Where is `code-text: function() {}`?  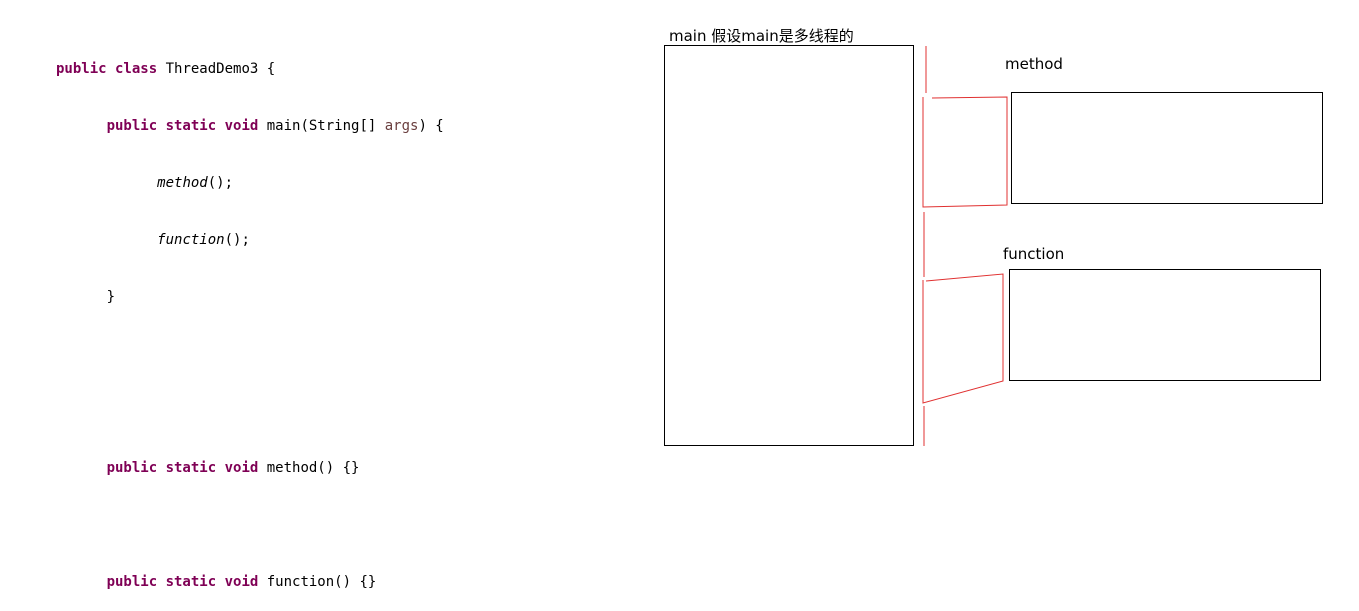
code-text: function() {} is located at coordinates (317, 582).